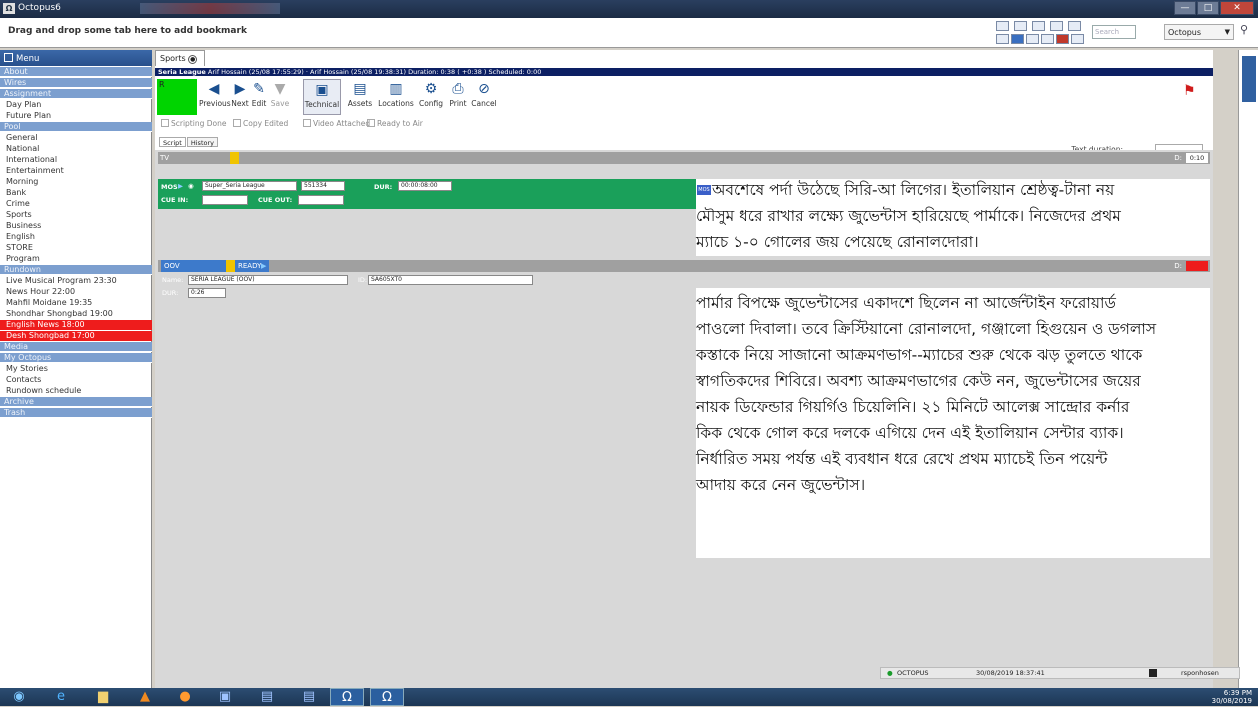 This screenshot has width=1258, height=707. Describe the element at coordinates (76, 402) in the screenshot. I see `sidebar-item: Archive` at that location.